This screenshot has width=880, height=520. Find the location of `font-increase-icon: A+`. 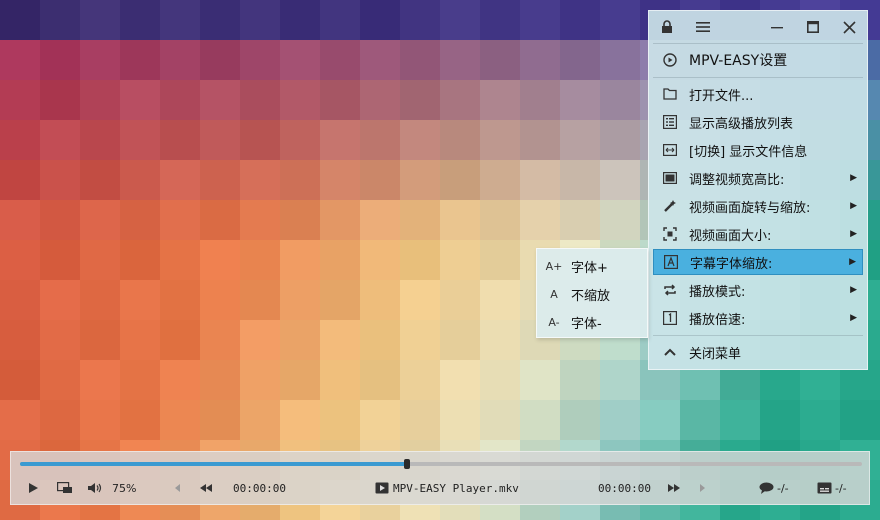

font-increase-icon: A+ is located at coordinates (554, 266).